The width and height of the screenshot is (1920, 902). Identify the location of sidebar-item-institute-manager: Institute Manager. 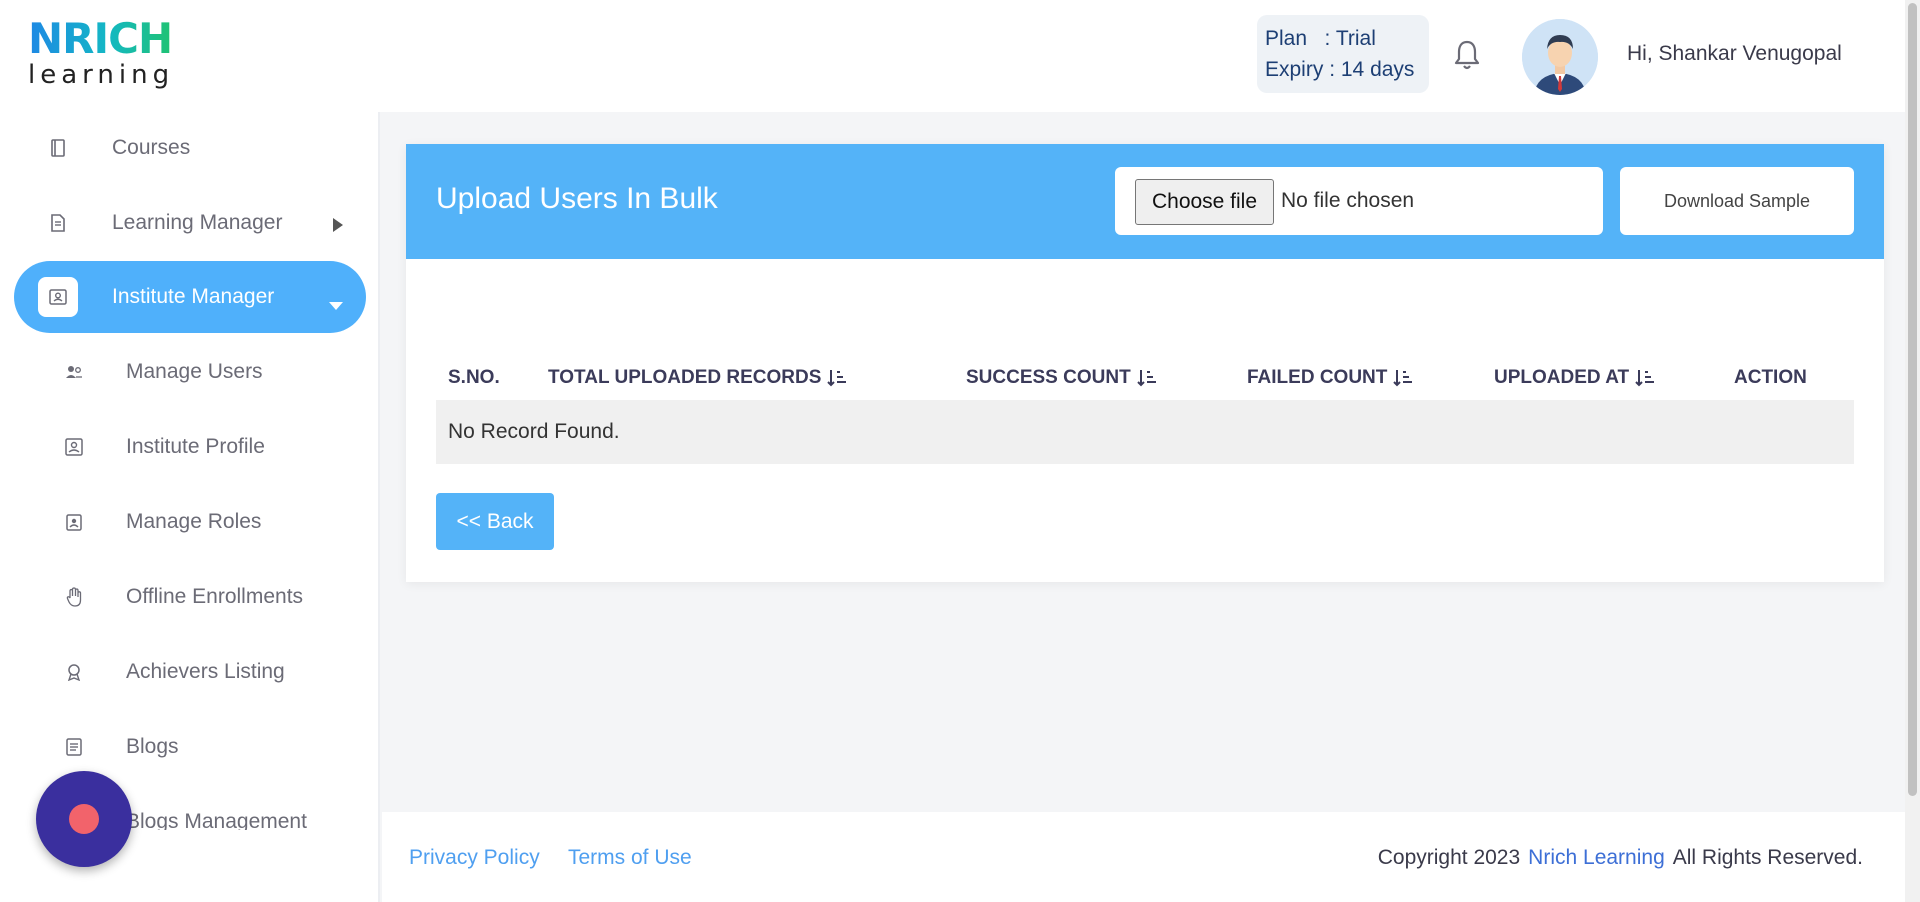
(190, 297).